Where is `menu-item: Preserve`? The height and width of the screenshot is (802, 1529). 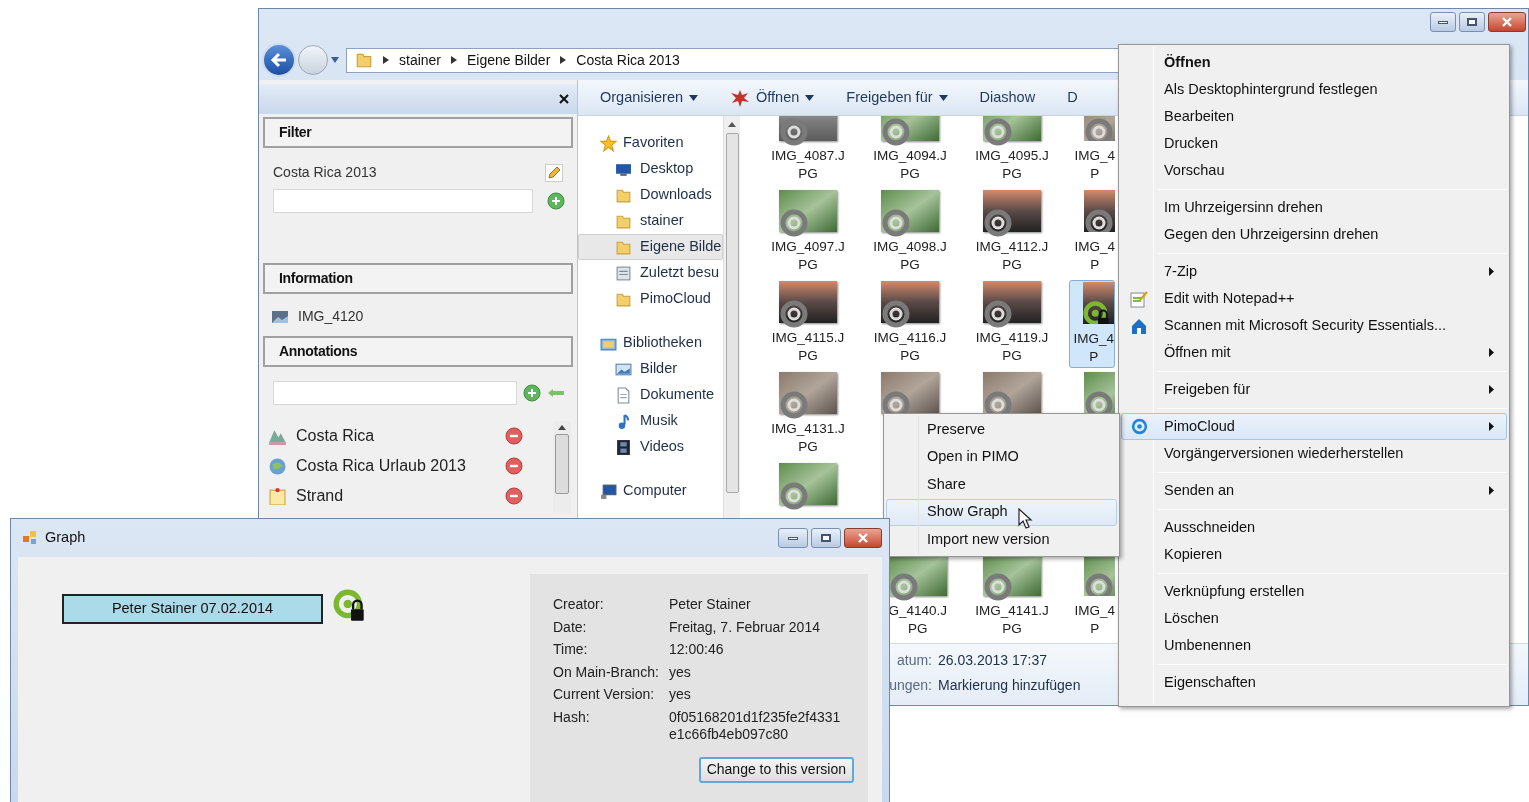
menu-item: Preserve is located at coordinates (1001, 430).